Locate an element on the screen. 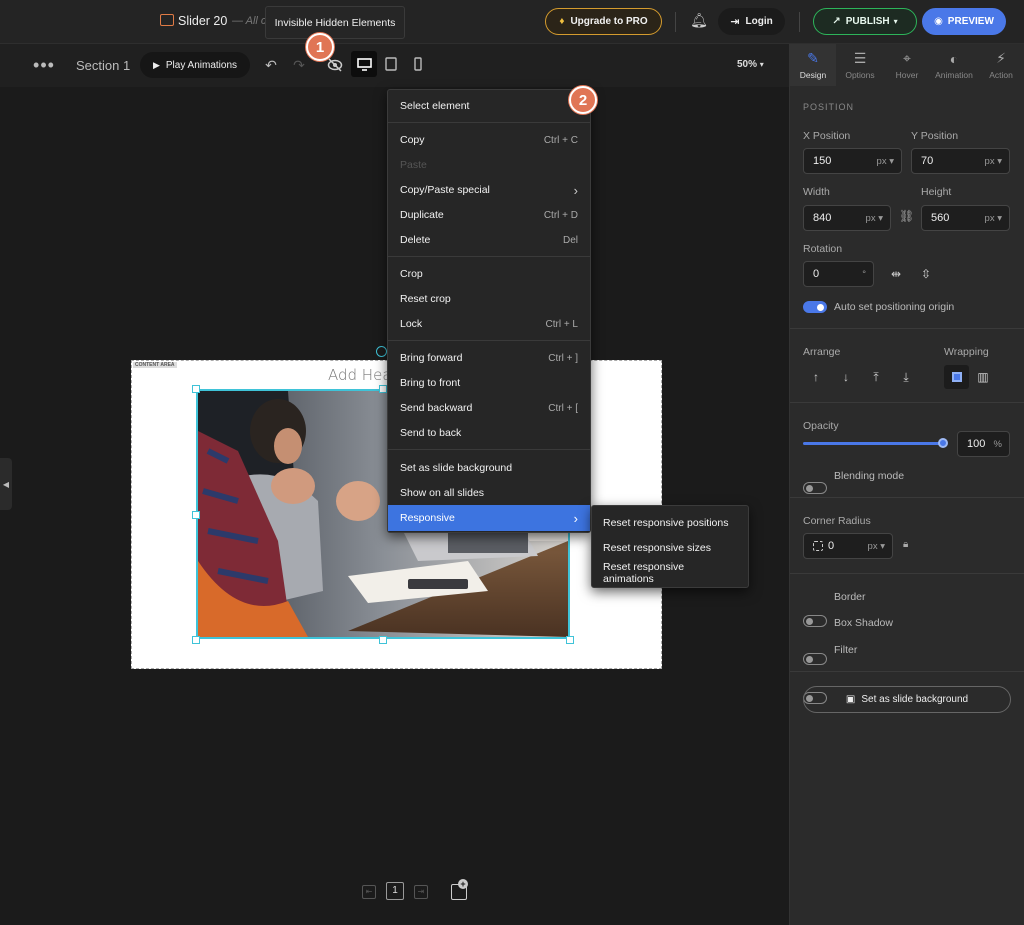  menu-item-bring-forward: Bring forward Ctrl + ] is located at coordinates (489, 358).